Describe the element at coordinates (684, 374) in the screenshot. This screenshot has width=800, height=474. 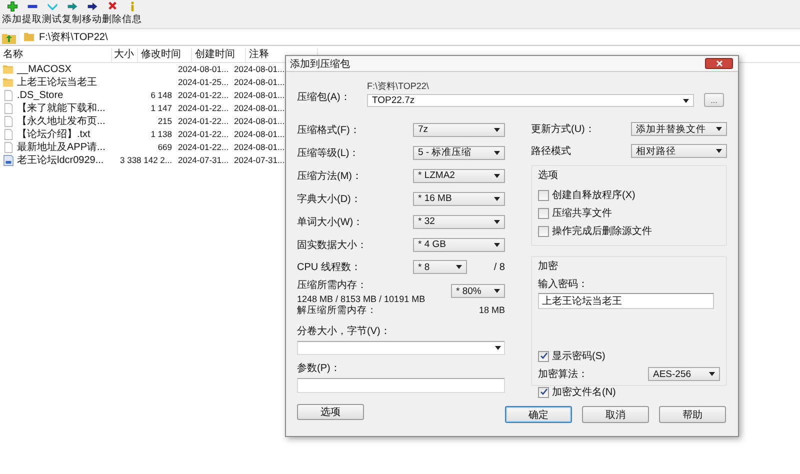
I see `dropdown: AES-256` at that location.